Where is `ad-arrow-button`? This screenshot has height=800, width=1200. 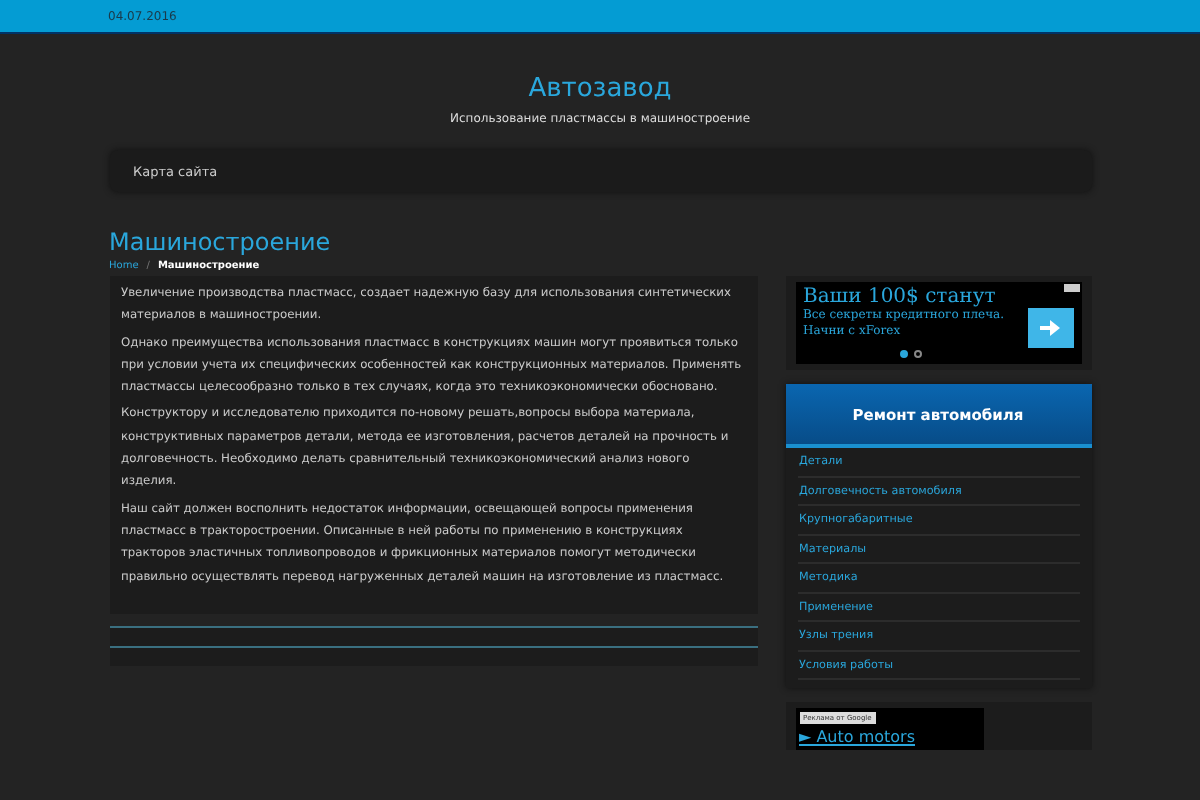 ad-arrow-button is located at coordinates (1050, 328).